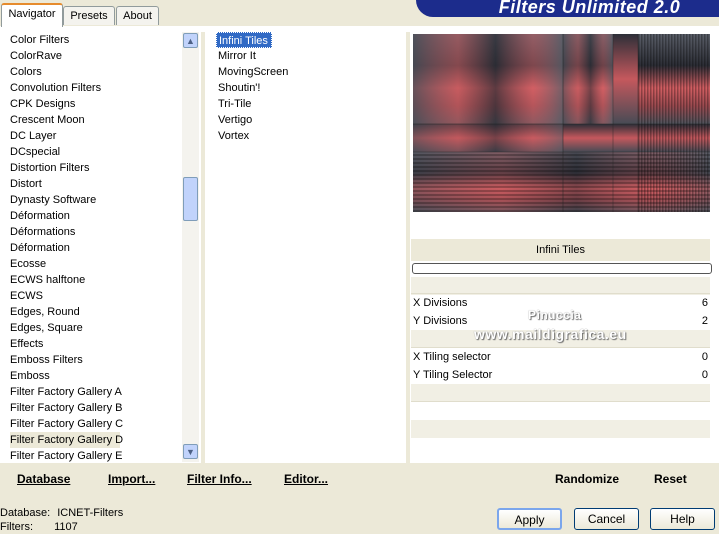  What do you see at coordinates (97, 104) in the screenshot?
I see `category-item: CPK Designs` at bounding box center [97, 104].